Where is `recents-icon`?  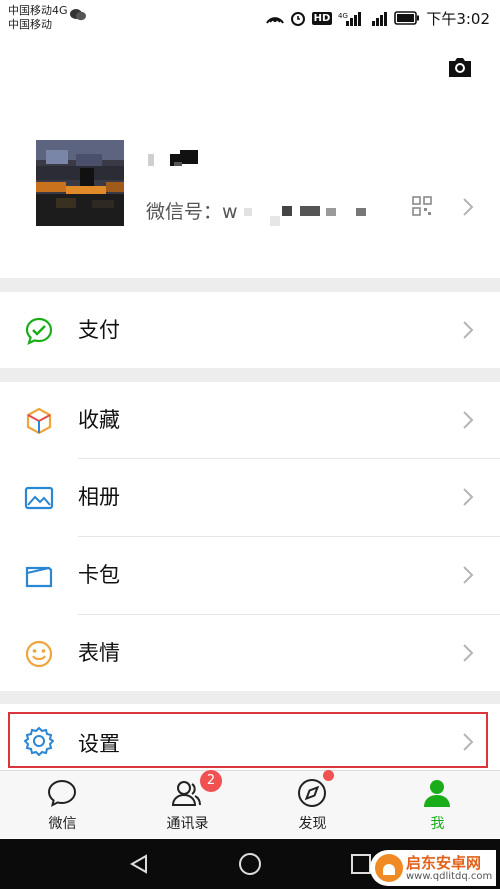
recents-icon is located at coordinates (361, 864).